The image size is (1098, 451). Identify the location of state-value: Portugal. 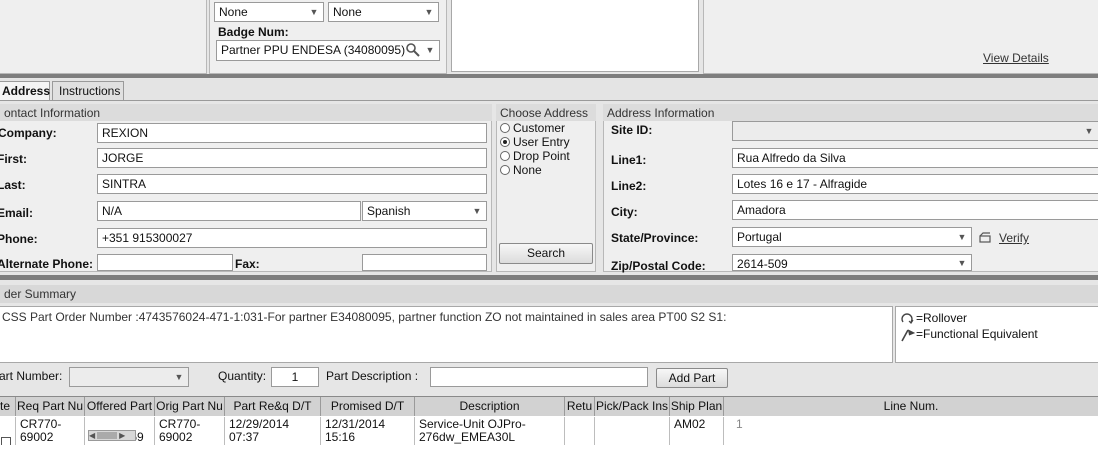
(759, 237).